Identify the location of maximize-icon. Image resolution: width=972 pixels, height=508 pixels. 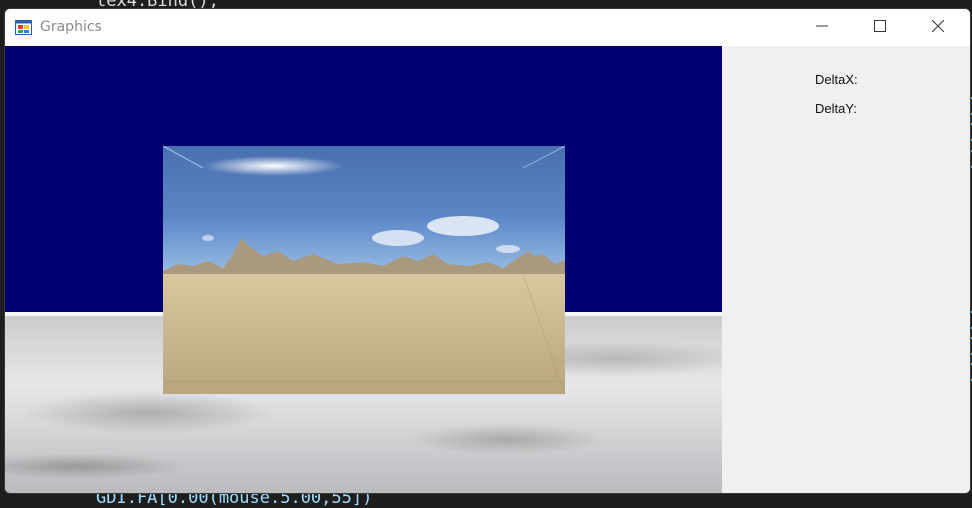
(880, 28).